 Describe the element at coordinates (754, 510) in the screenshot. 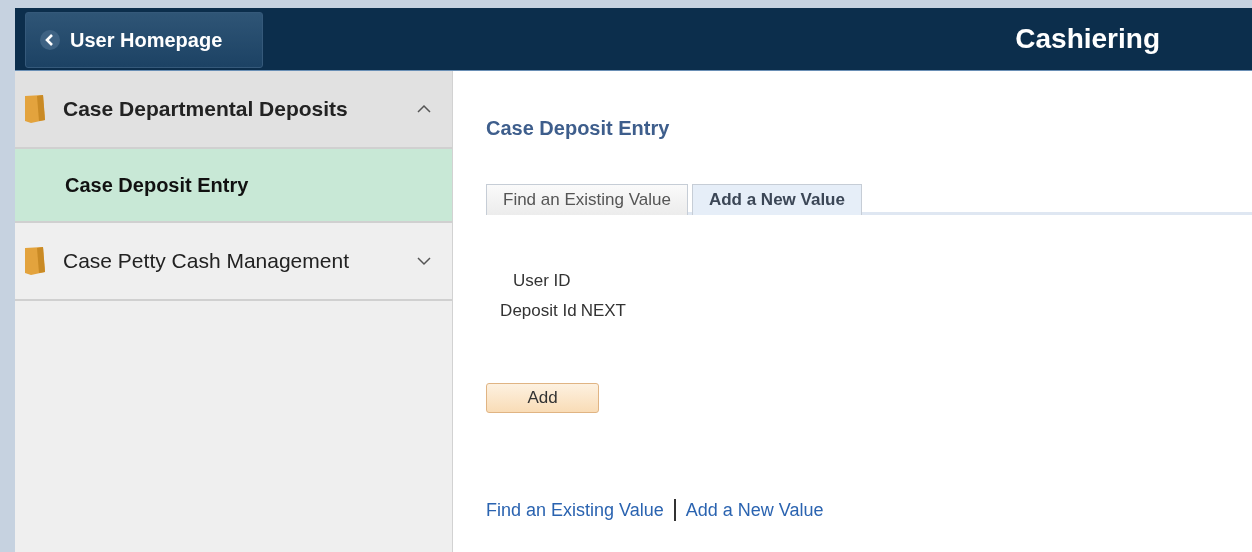

I see `footer-link: Add a New Value` at that location.